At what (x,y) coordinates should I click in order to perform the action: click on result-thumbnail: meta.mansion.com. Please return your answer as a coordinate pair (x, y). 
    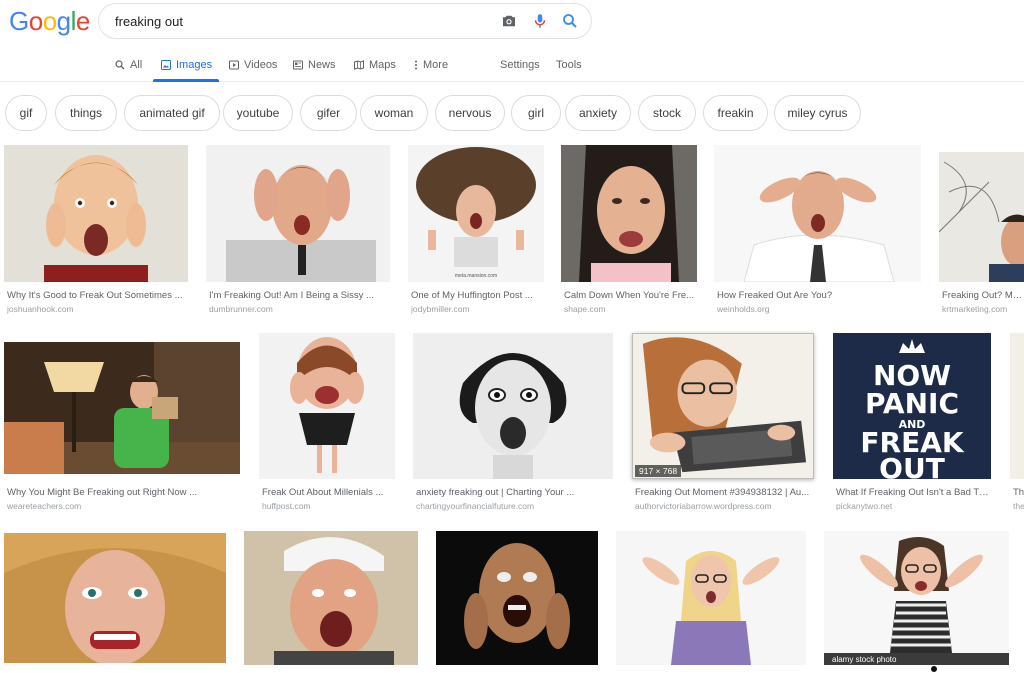
    Looking at the image, I should click on (476, 213).